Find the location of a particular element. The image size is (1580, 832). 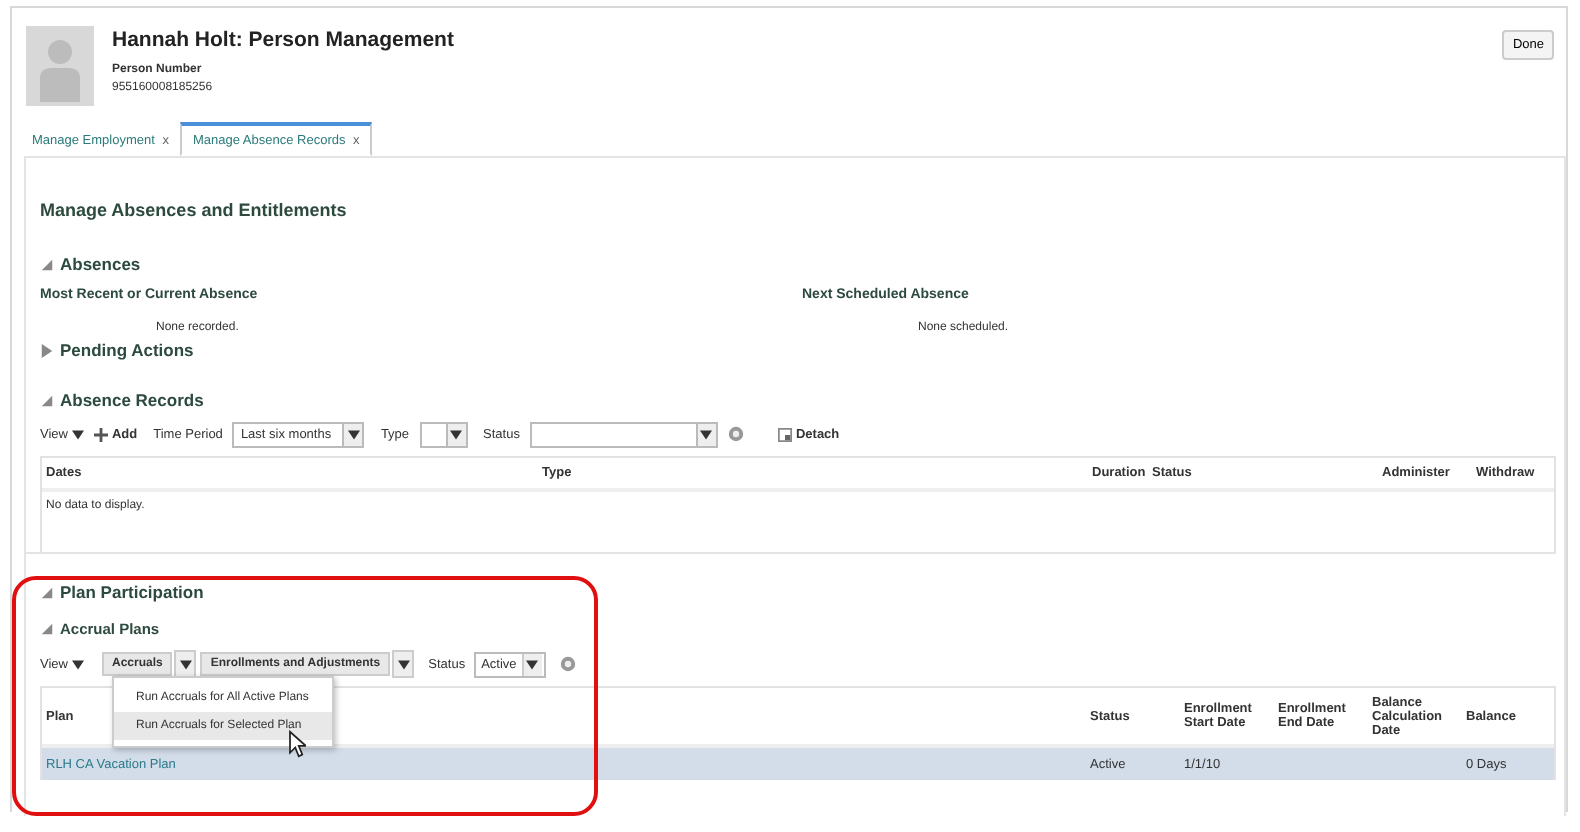

section-title: Plan Participation is located at coordinates (132, 592).